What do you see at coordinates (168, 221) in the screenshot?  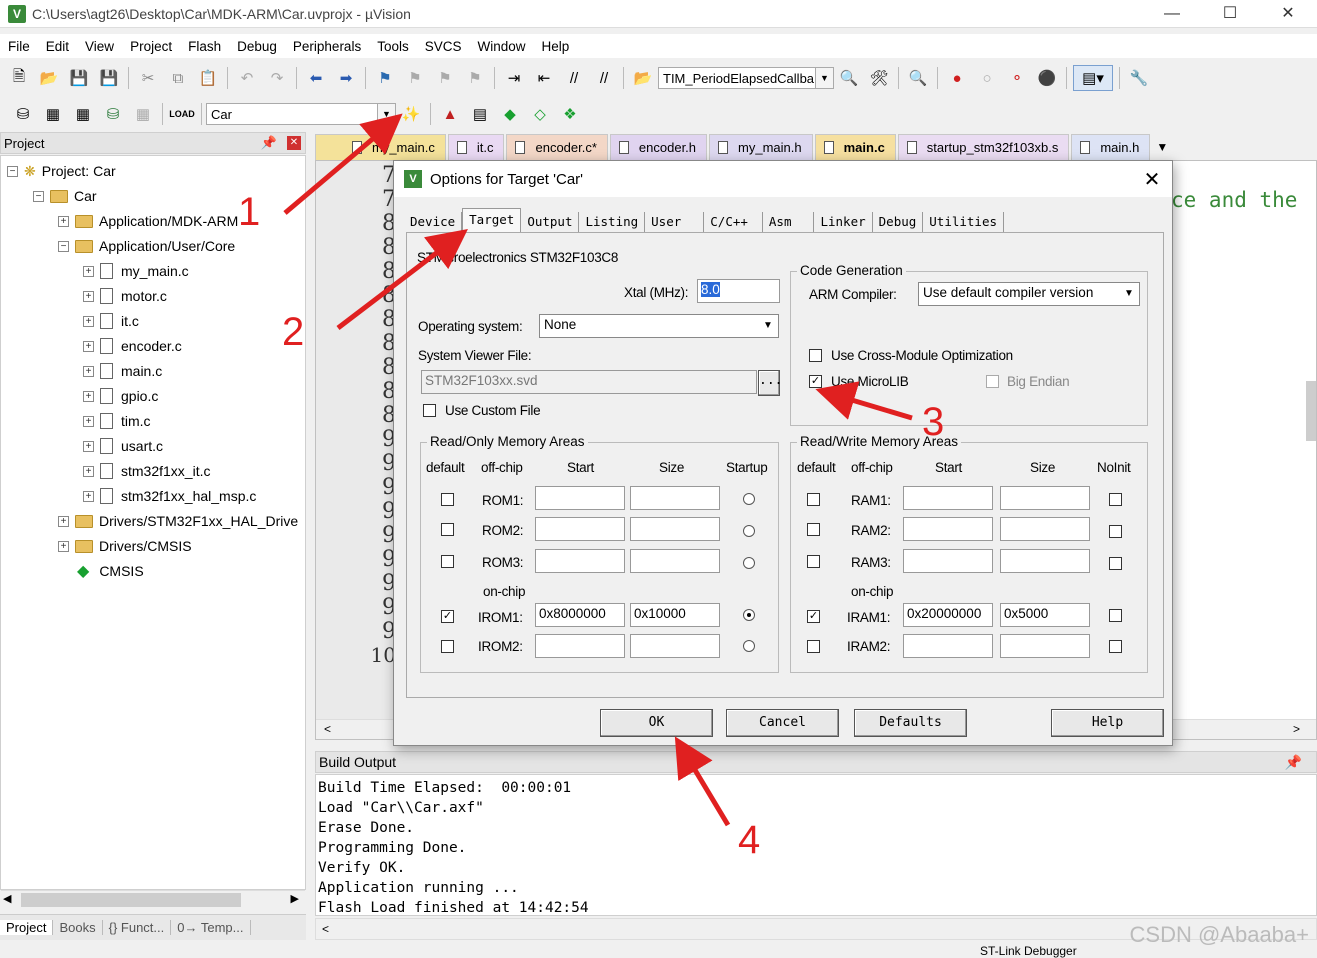 I see `group-mdk-arm: Application/MDK-ARM` at bounding box center [168, 221].